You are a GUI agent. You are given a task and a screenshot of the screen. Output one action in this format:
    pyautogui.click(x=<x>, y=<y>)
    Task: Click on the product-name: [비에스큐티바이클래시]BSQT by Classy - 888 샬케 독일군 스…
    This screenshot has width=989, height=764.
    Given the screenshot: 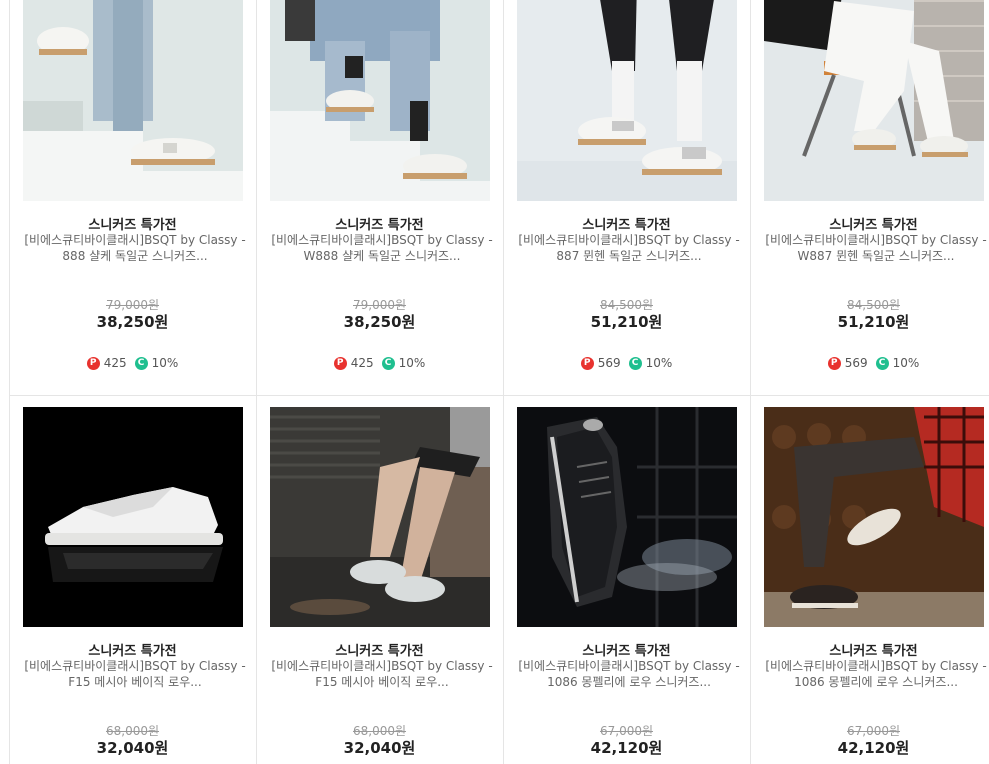 What is the action you would take?
    pyautogui.click(x=135, y=248)
    